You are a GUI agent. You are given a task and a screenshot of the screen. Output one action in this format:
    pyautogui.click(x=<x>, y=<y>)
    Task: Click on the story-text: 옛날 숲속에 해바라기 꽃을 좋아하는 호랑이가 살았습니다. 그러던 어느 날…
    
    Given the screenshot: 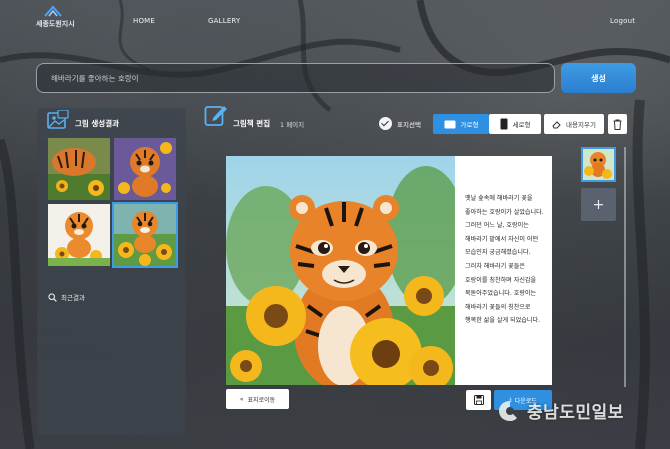 What is the action you would take?
    pyautogui.click(x=503, y=270)
    